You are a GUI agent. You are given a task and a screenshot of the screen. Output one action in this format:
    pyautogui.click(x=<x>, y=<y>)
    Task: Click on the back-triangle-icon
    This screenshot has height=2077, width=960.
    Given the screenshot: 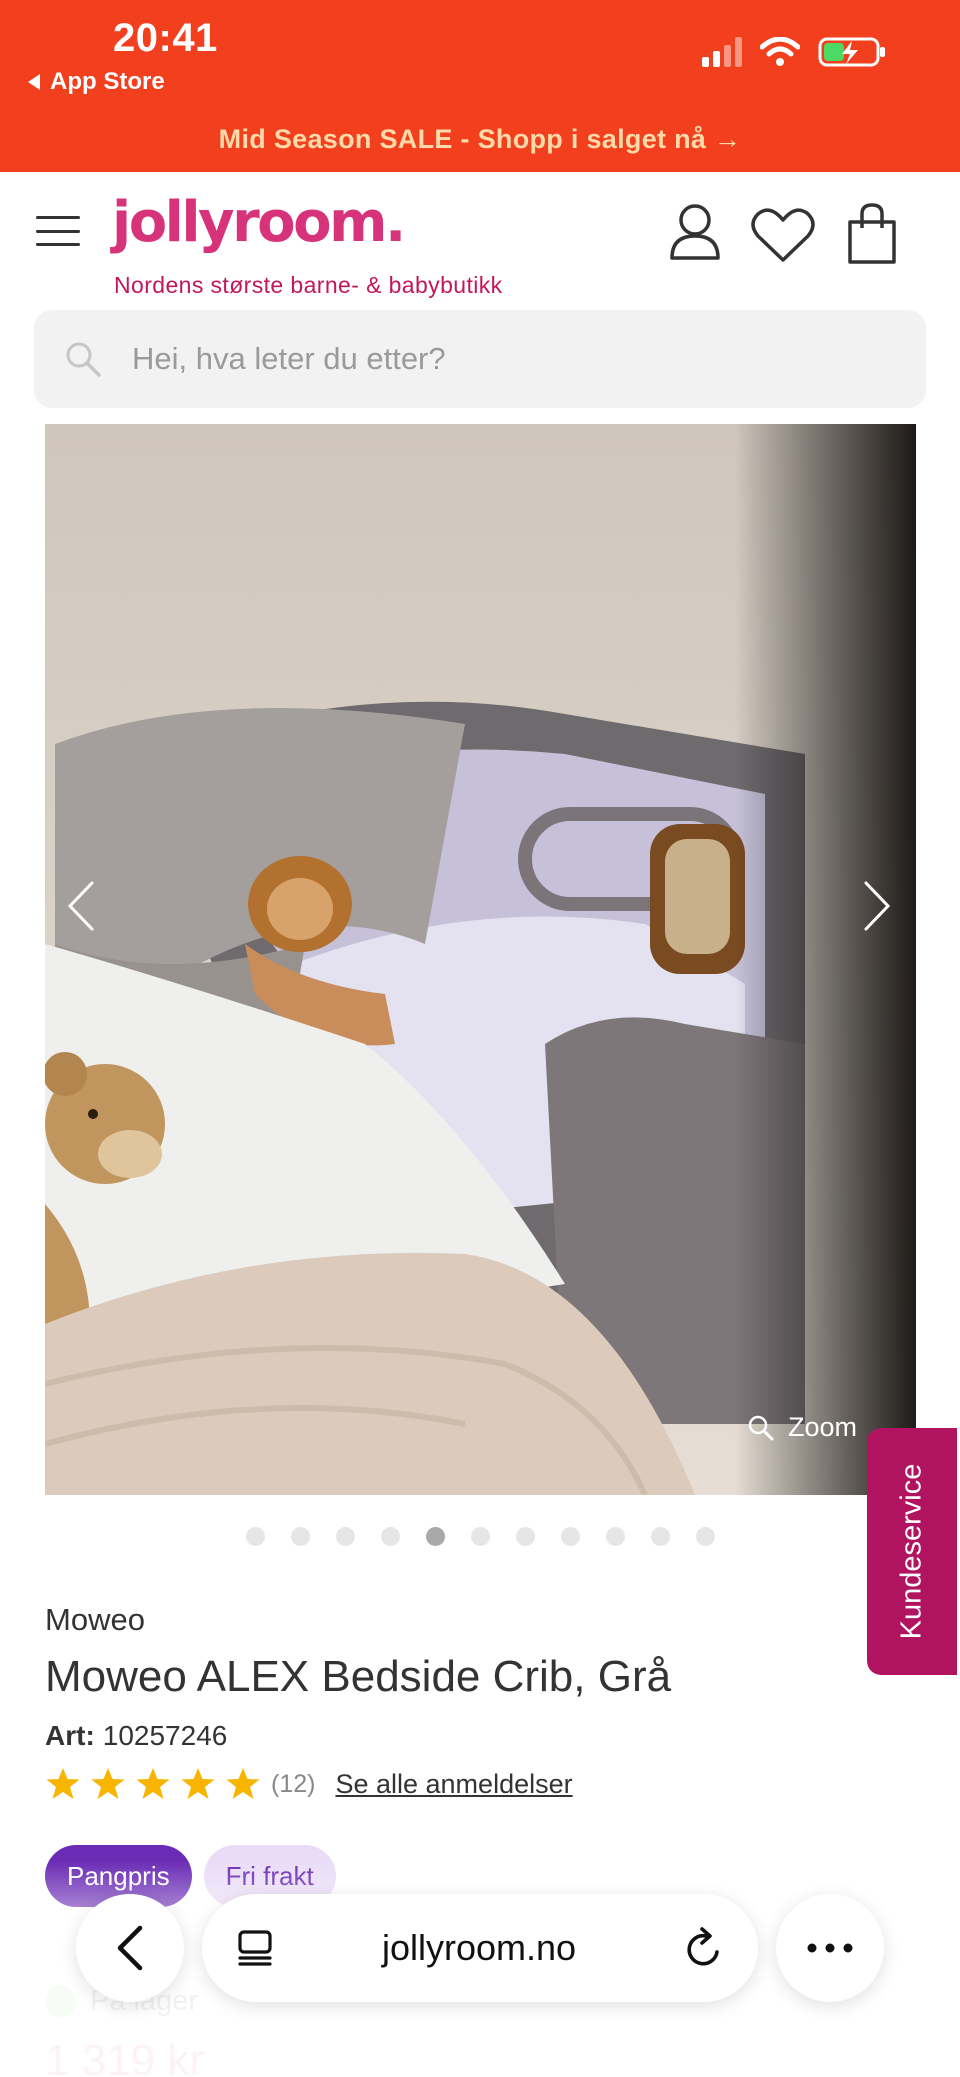 What is the action you would take?
    pyautogui.click(x=34, y=82)
    